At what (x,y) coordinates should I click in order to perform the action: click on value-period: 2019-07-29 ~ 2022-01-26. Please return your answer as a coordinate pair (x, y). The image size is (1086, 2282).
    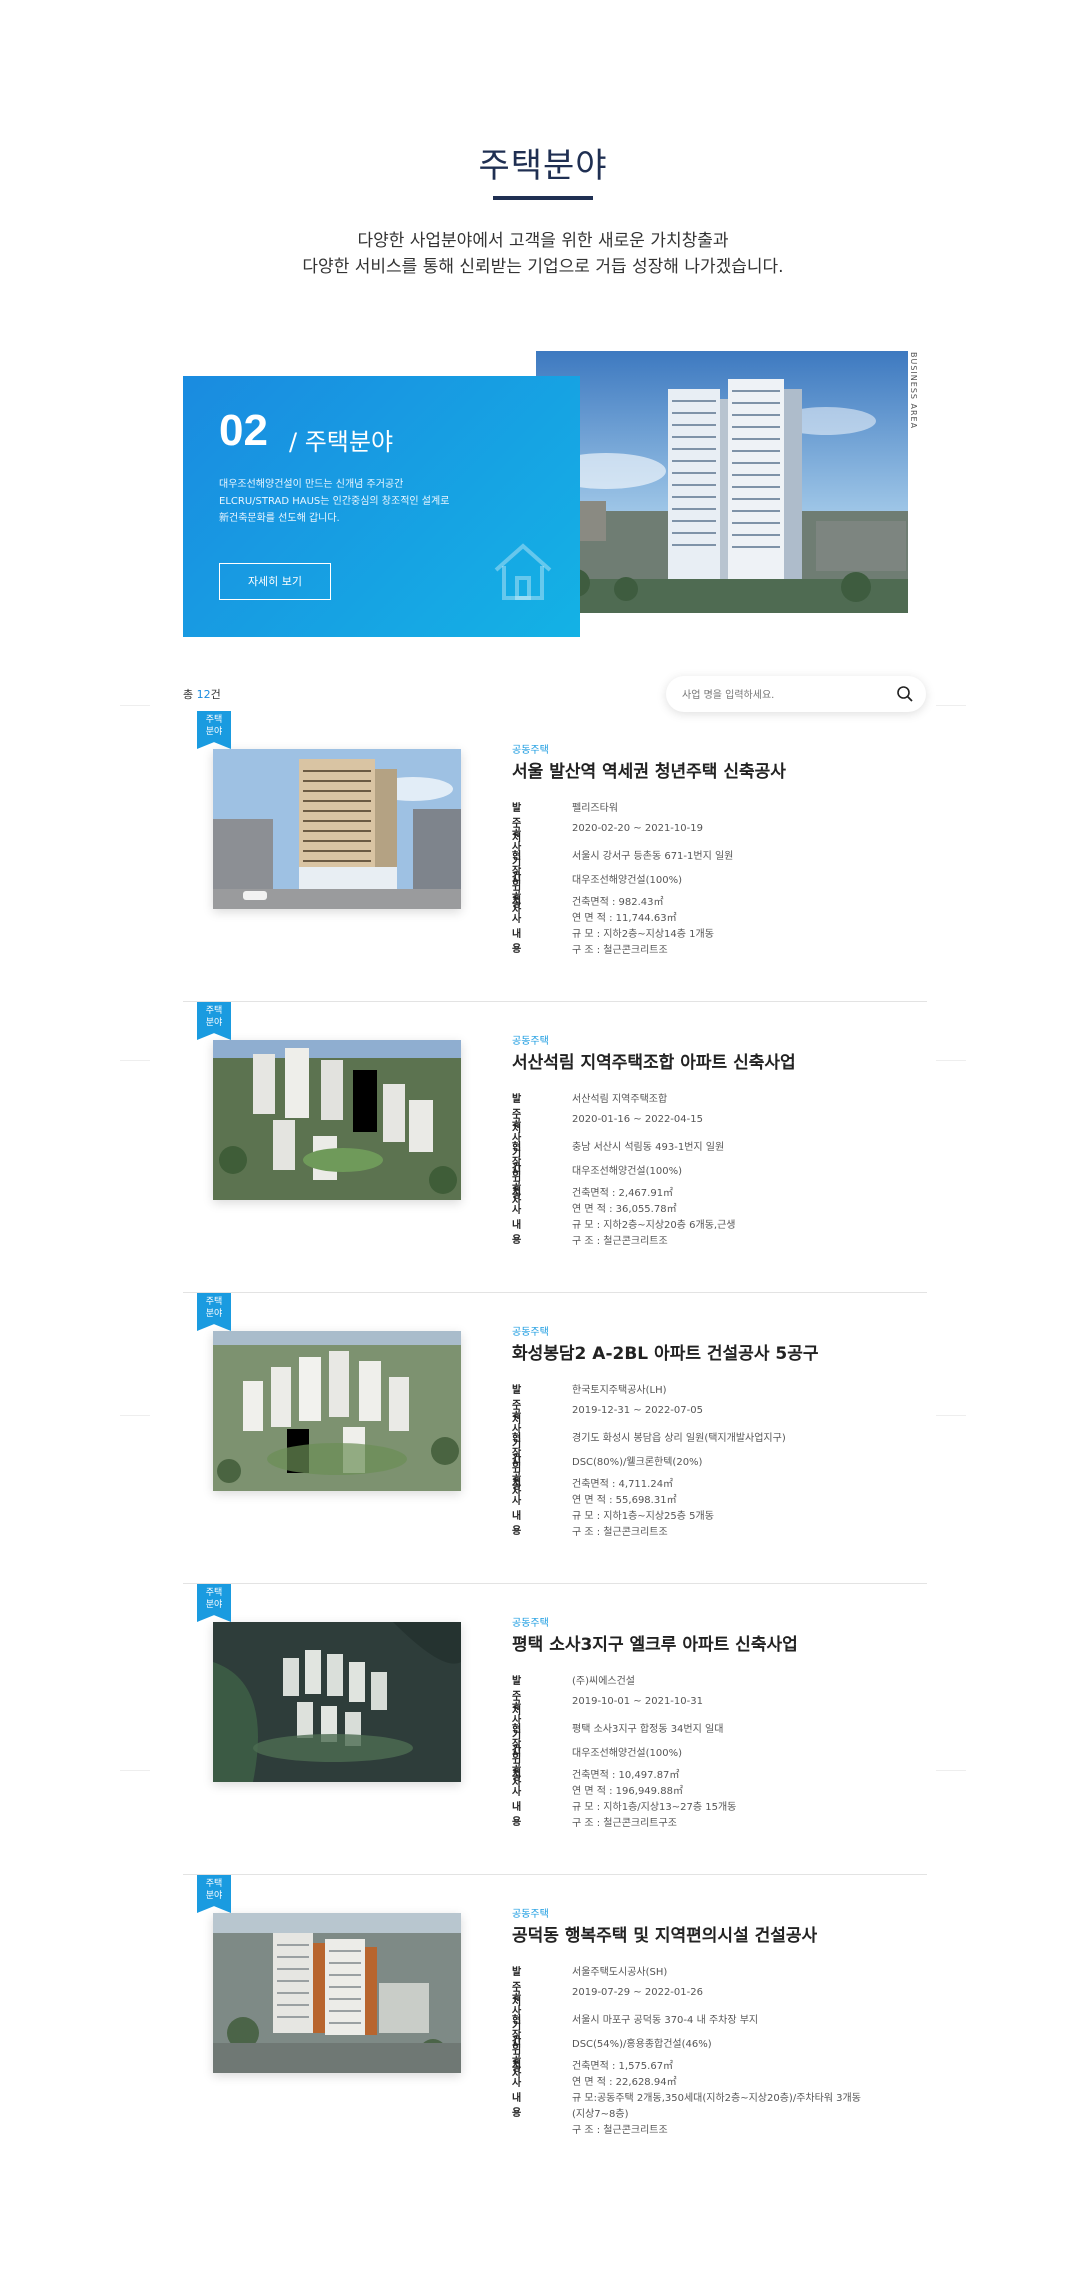
    Looking at the image, I should click on (637, 1992).